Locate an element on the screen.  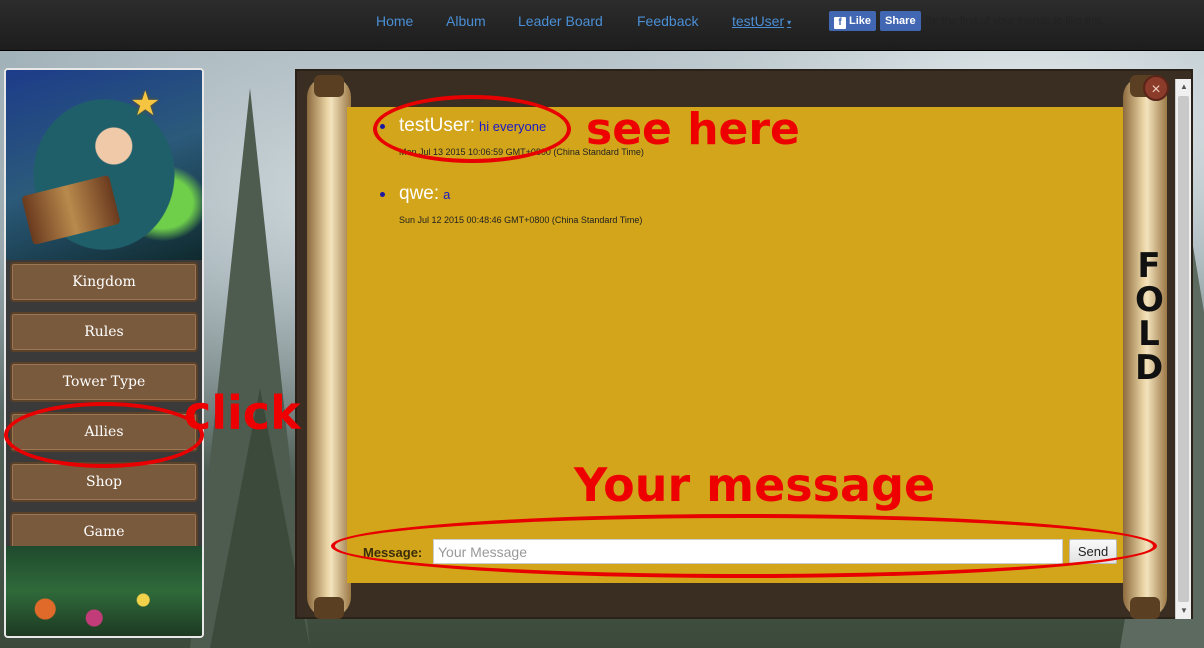
fold-toggle: F O L D is located at coordinates (1149, 317).